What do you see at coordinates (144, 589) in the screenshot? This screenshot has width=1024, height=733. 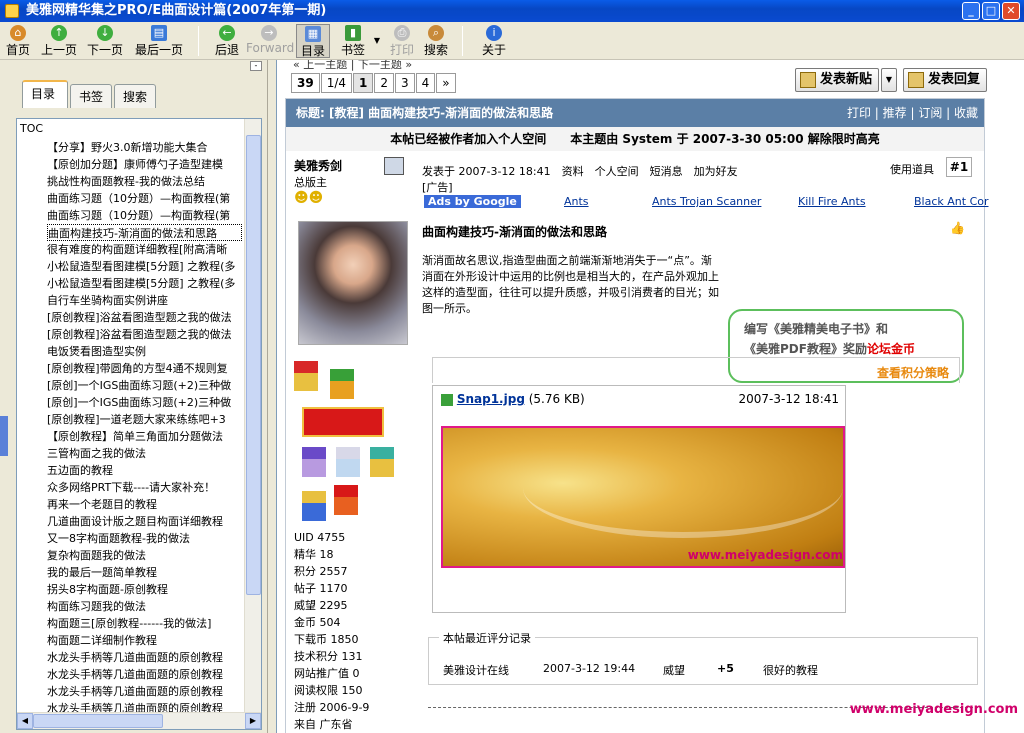 I see `toc-item: 拐头8字构面题-原创教程` at bounding box center [144, 589].